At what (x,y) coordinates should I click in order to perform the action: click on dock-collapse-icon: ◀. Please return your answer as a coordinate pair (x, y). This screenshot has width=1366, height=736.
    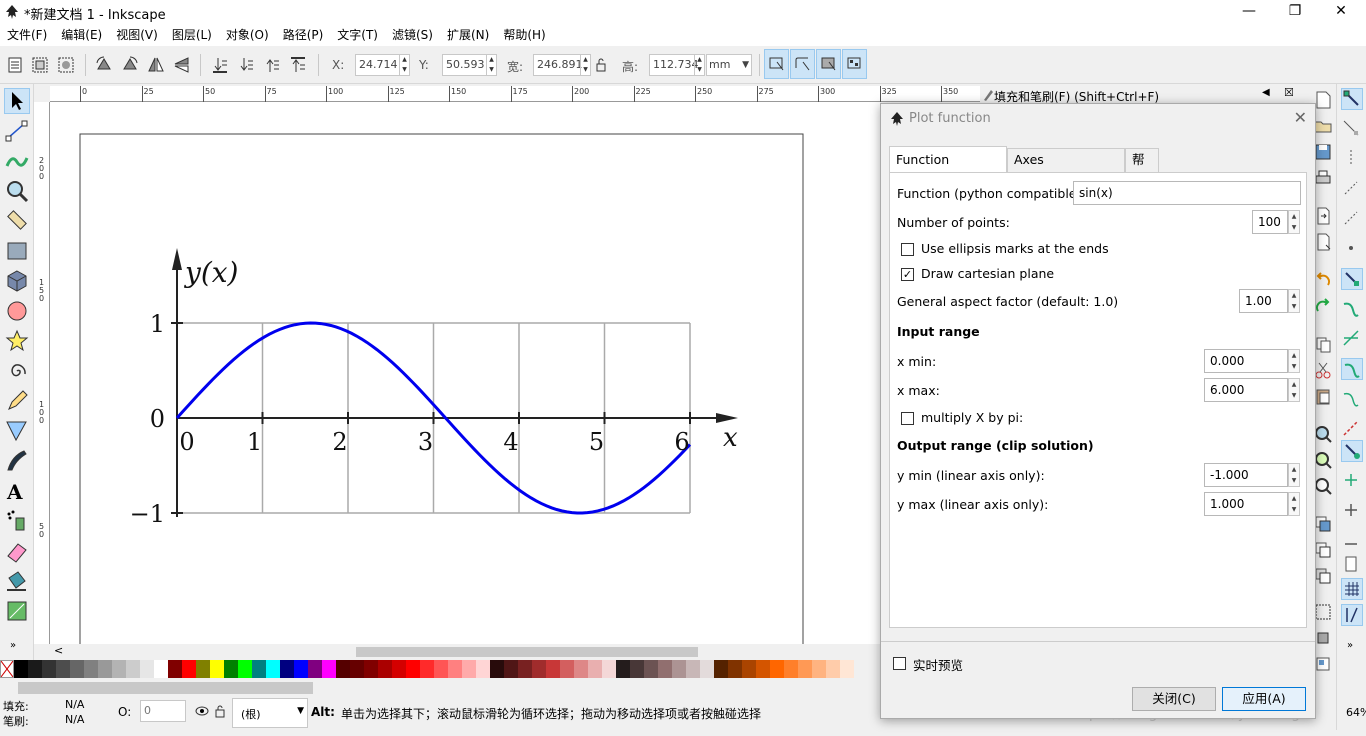
    Looking at the image, I should click on (1266, 92).